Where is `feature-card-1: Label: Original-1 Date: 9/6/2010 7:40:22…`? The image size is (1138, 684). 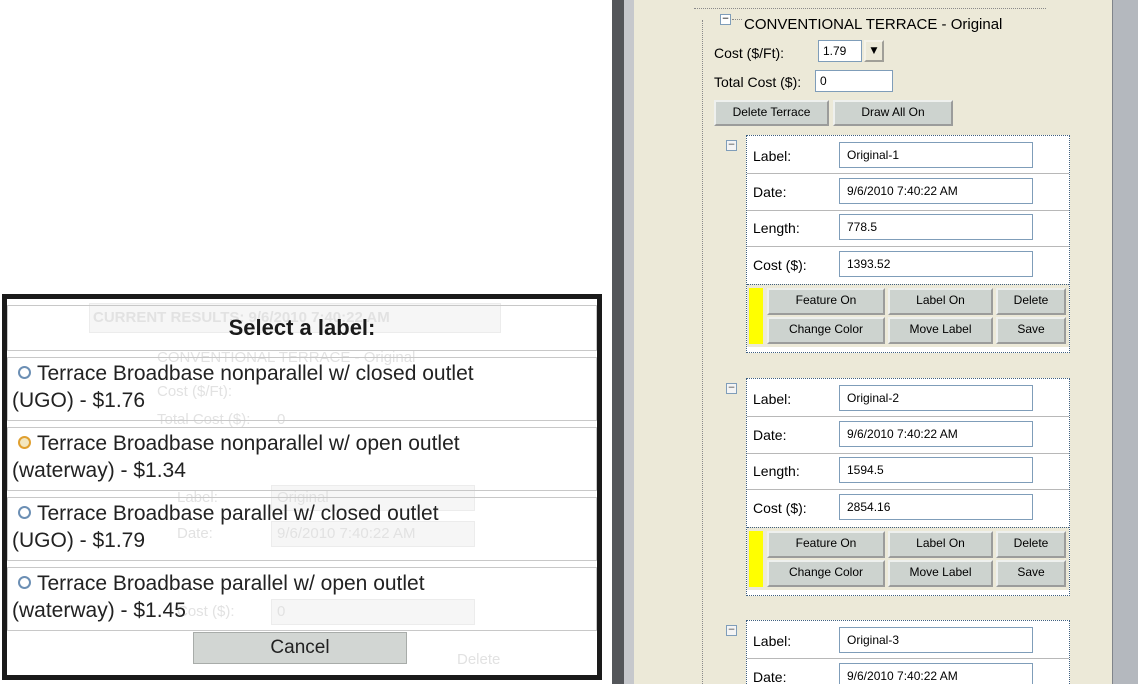
feature-card-1: Label: Original-1 Date: 9/6/2010 7:40:22… is located at coordinates (908, 244).